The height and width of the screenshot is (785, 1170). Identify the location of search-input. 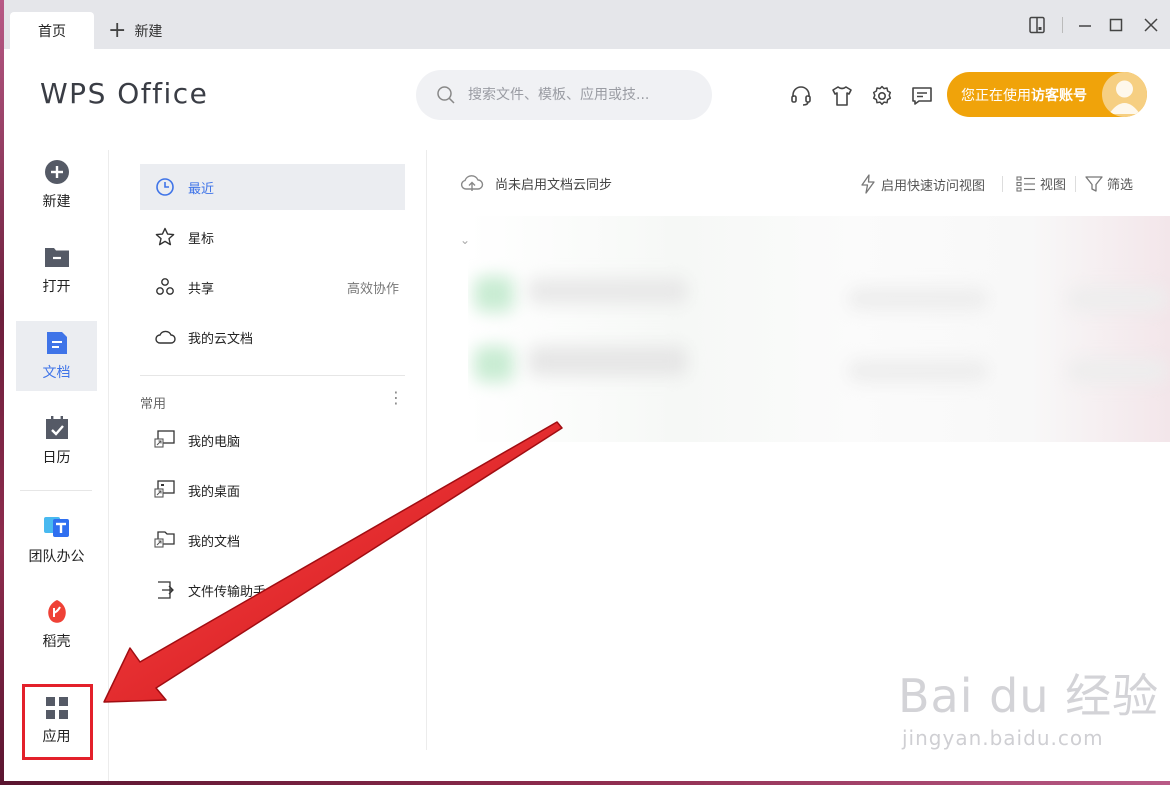
(583, 95).